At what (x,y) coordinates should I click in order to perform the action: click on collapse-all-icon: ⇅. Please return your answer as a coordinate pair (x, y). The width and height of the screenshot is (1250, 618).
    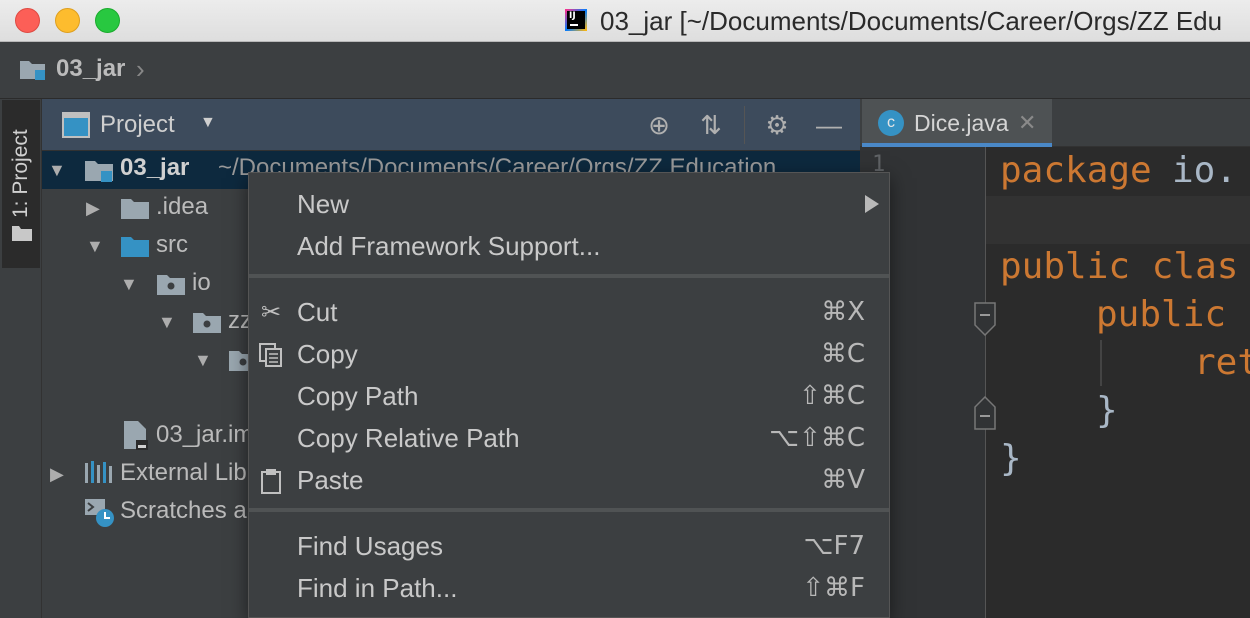
    Looking at the image, I should click on (711, 125).